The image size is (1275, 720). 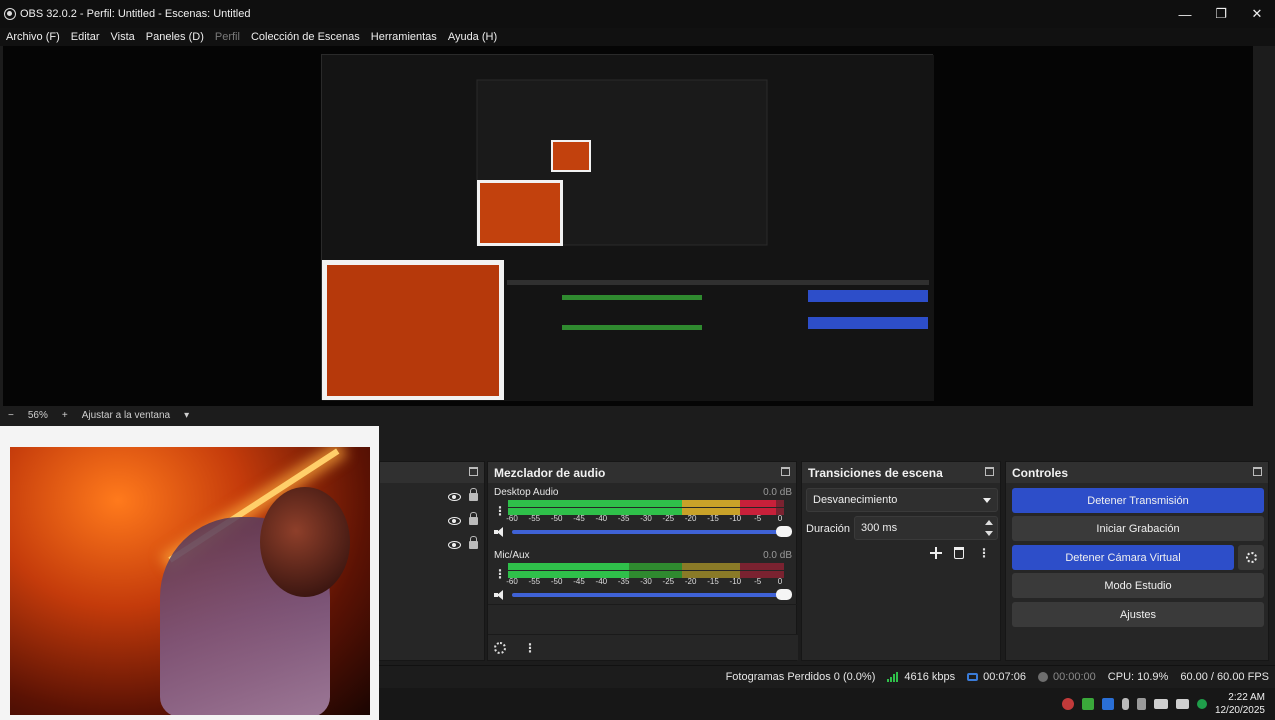 I want to click on menu-paneles: Paneles (D), so click(x=175, y=37).